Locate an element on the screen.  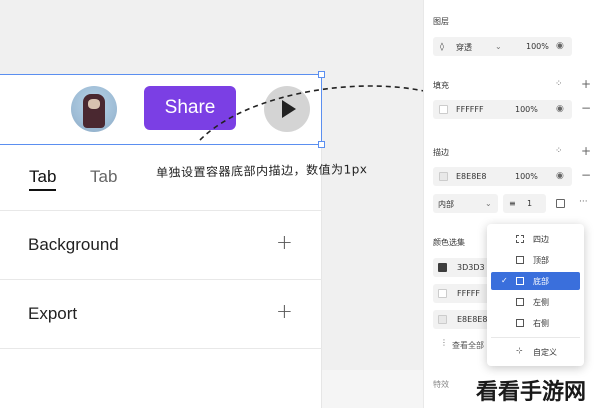
row-export: Export + is located at coordinates (161, 314).